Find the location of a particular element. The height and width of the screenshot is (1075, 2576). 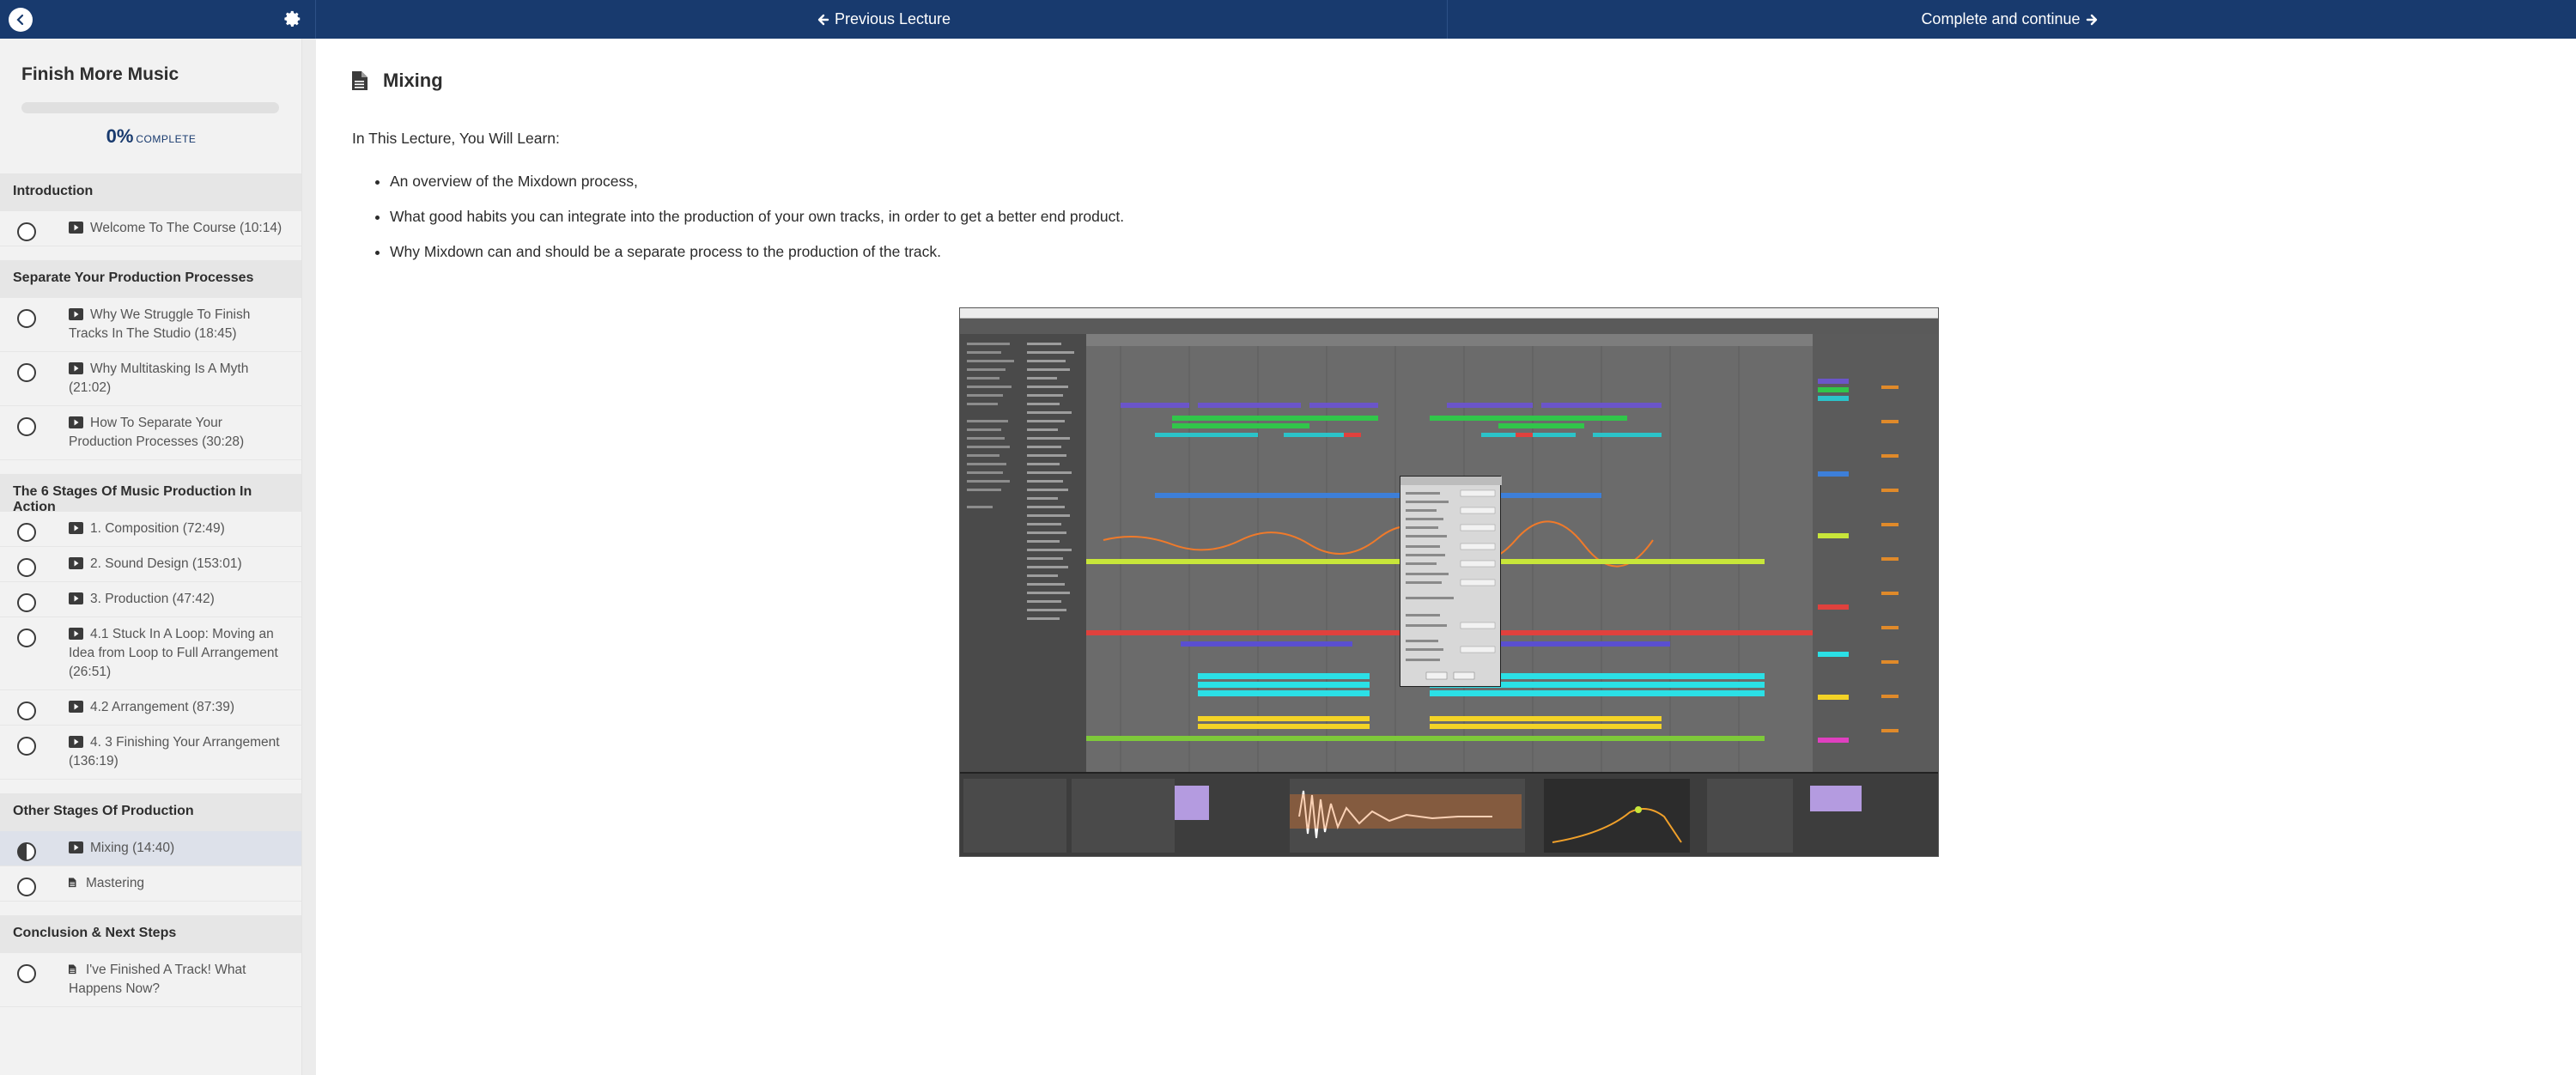

lecture-label: I've Finished A Track! What Happens Now? is located at coordinates (158, 979).